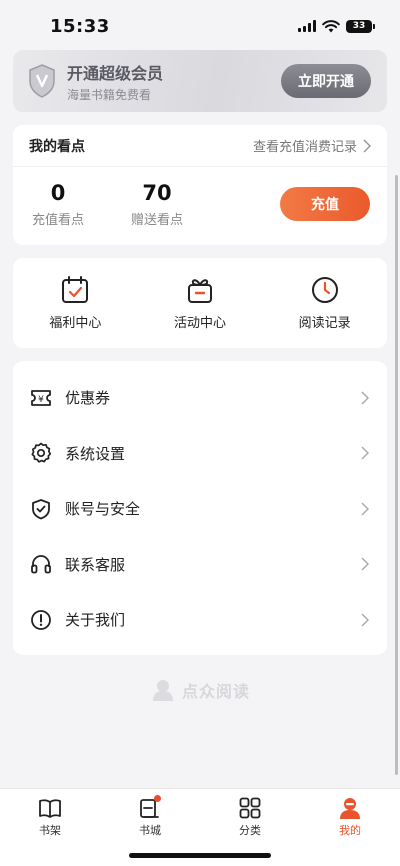 The height and width of the screenshot is (866, 400). Describe the element at coordinates (396, 475) in the screenshot. I see `scrollbar` at that location.